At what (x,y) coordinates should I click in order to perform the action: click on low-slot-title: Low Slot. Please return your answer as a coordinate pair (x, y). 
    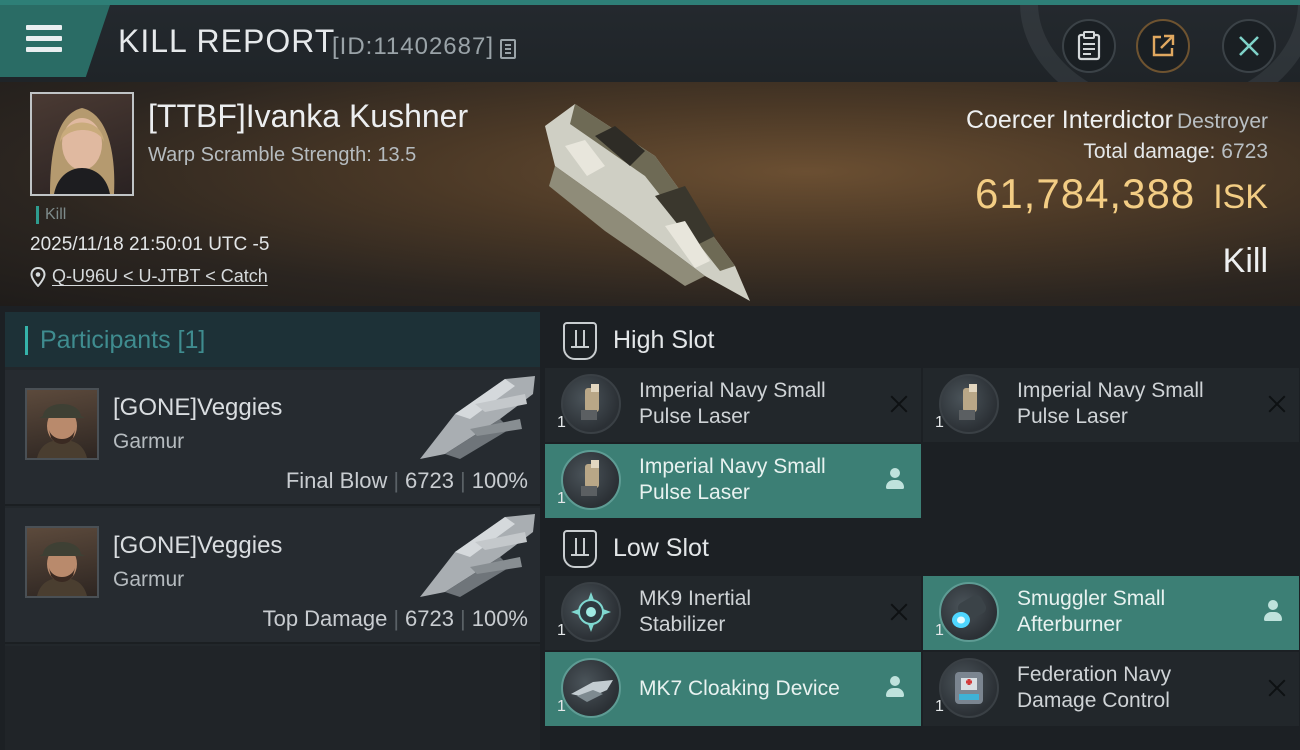
    Looking at the image, I should click on (661, 548).